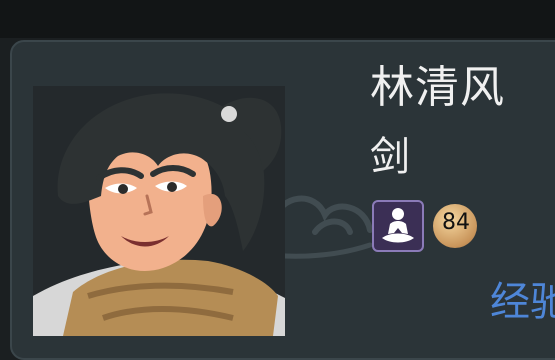  I want to click on character-name: 林清风, so click(437, 87).